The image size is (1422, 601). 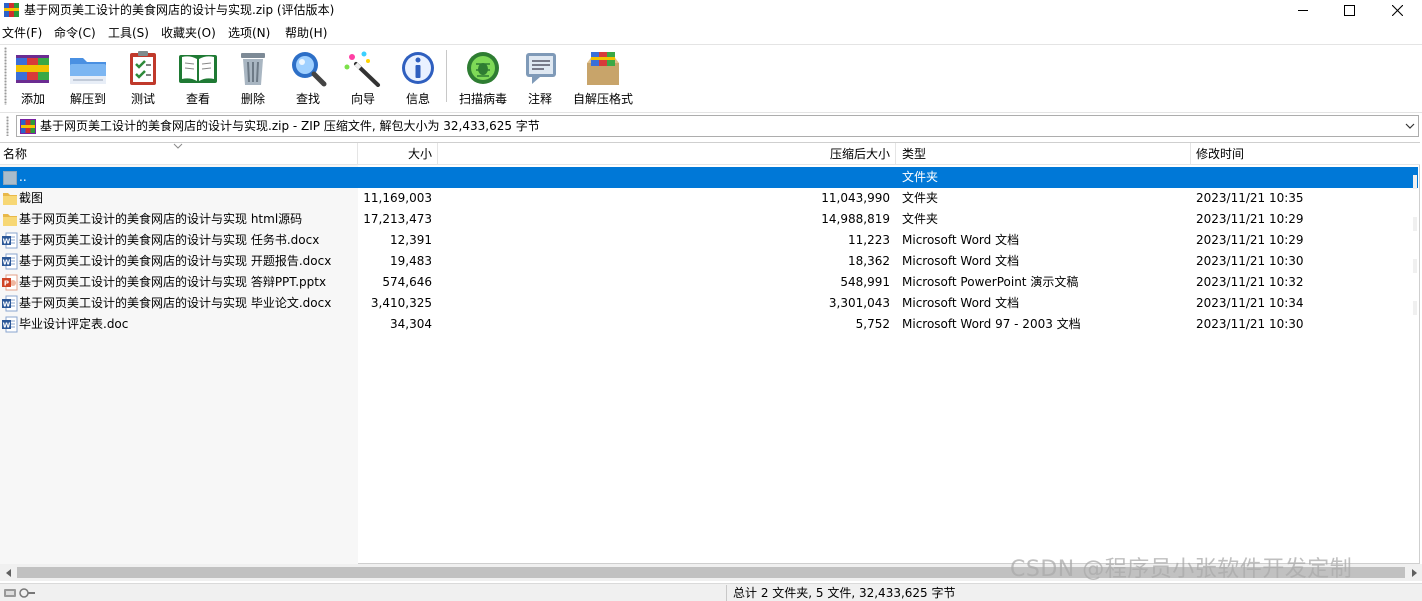 What do you see at coordinates (28, 126) in the screenshot?
I see `archive-icon` at bounding box center [28, 126].